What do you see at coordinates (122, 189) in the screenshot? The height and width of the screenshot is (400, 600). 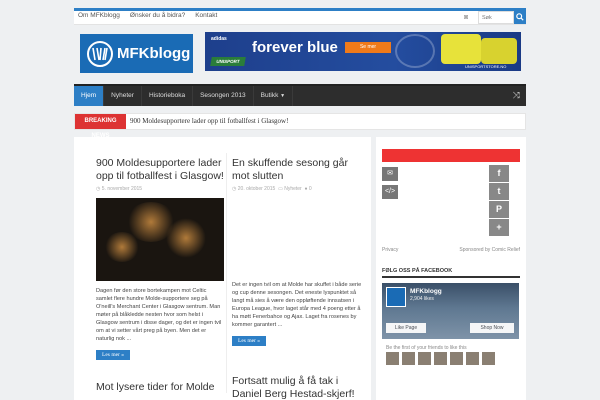 I see `post-date: 5. november 2015` at bounding box center [122, 189].